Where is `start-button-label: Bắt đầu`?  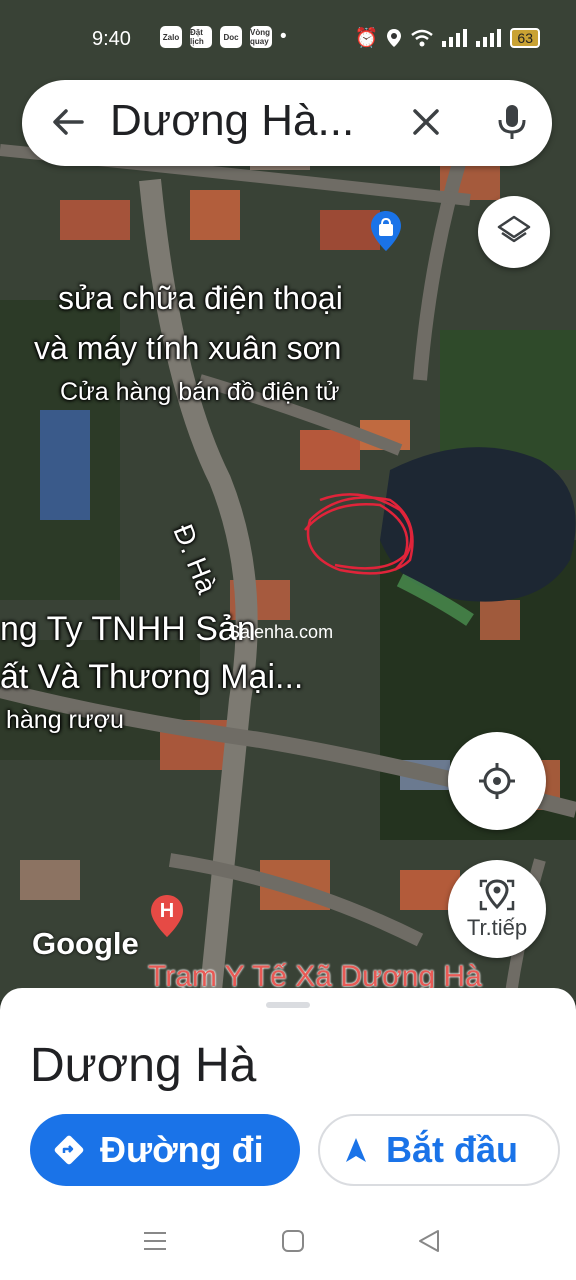 start-button-label: Bắt đầu is located at coordinates (452, 1149).